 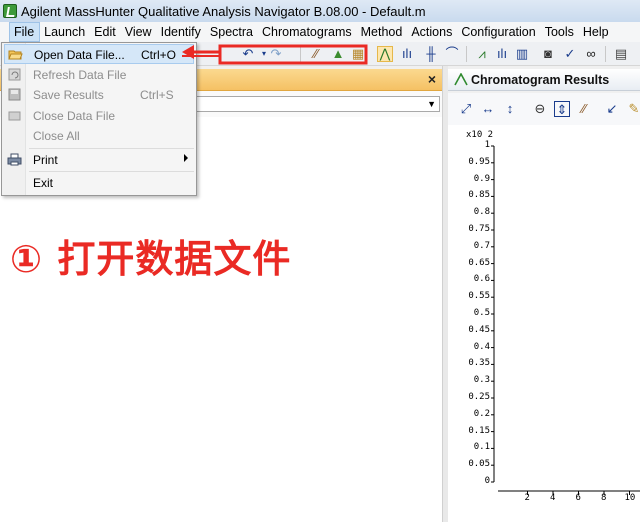 What do you see at coordinates (487, 481) in the screenshot?
I see `y-tick-label: 0` at bounding box center [487, 481].